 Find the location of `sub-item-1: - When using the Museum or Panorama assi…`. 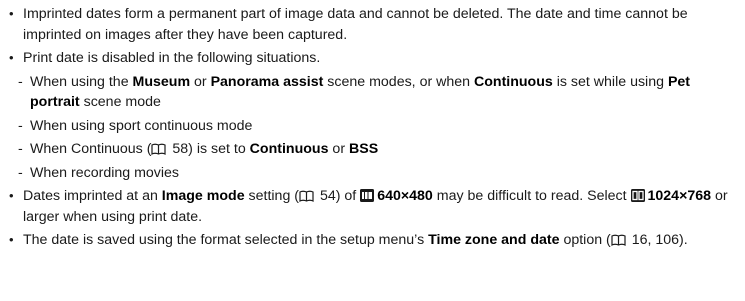

sub-item-1: - When using the Museum or Panorama assi… is located at coordinates (375, 92).